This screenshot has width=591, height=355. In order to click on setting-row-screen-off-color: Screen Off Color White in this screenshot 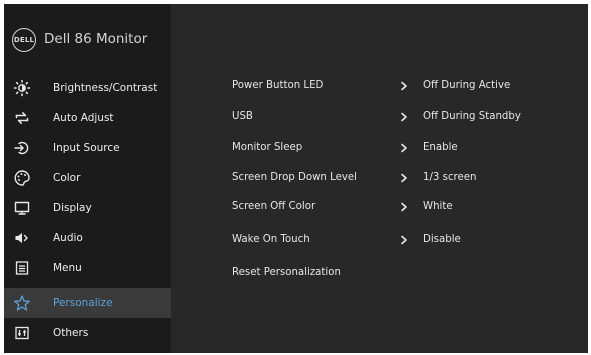, I will do `click(379, 207)`.